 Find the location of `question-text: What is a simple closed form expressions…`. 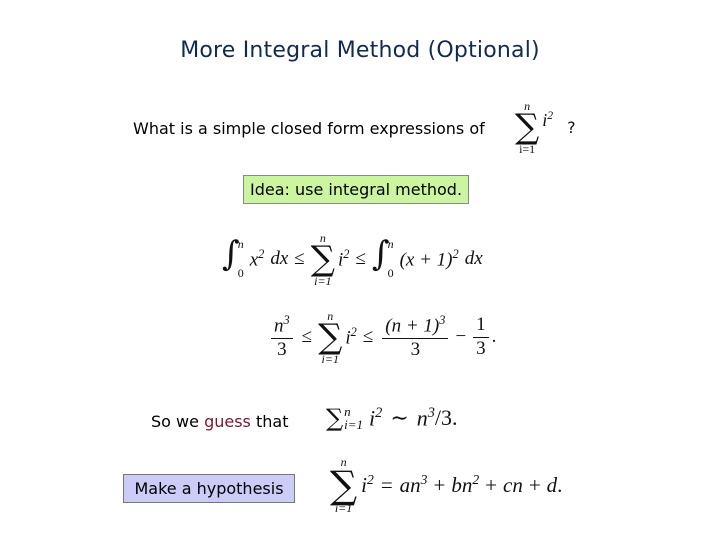

question-text: What is a simple closed form expressions… is located at coordinates (309, 128).